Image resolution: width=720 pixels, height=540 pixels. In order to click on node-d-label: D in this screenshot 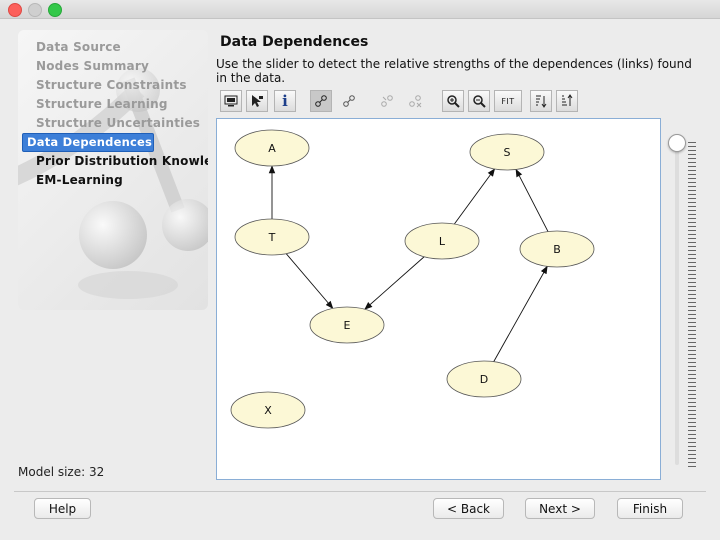, I will do `click(484, 379)`.